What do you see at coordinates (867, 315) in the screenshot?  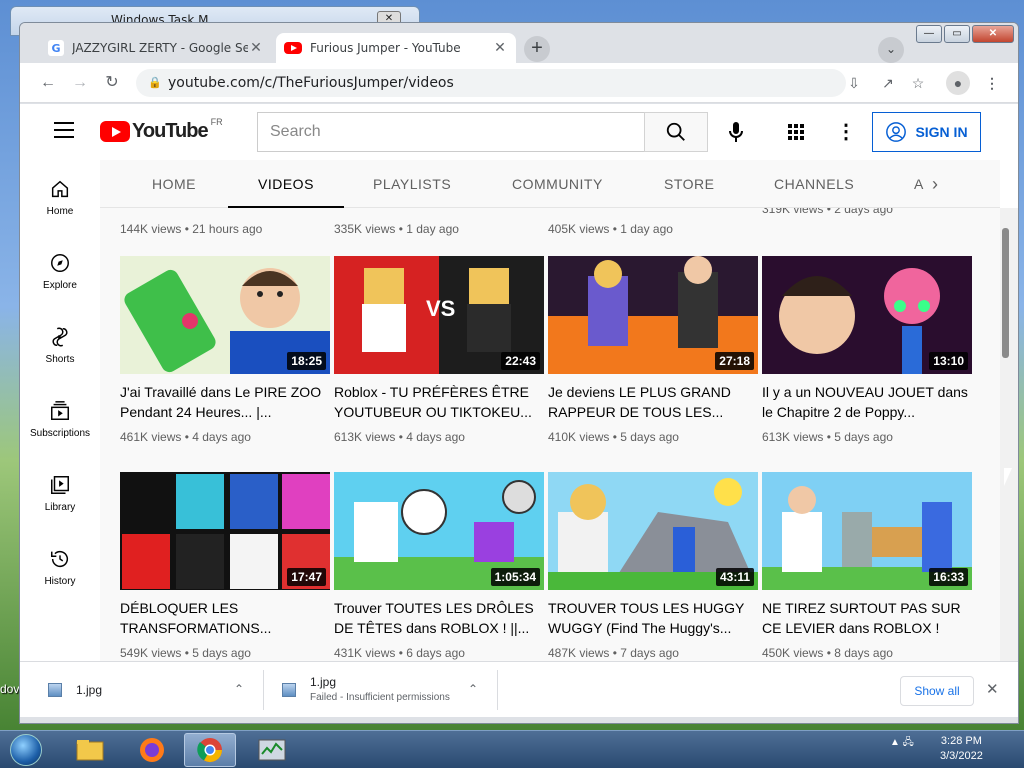 I see `video-thumbnail: 13:10` at bounding box center [867, 315].